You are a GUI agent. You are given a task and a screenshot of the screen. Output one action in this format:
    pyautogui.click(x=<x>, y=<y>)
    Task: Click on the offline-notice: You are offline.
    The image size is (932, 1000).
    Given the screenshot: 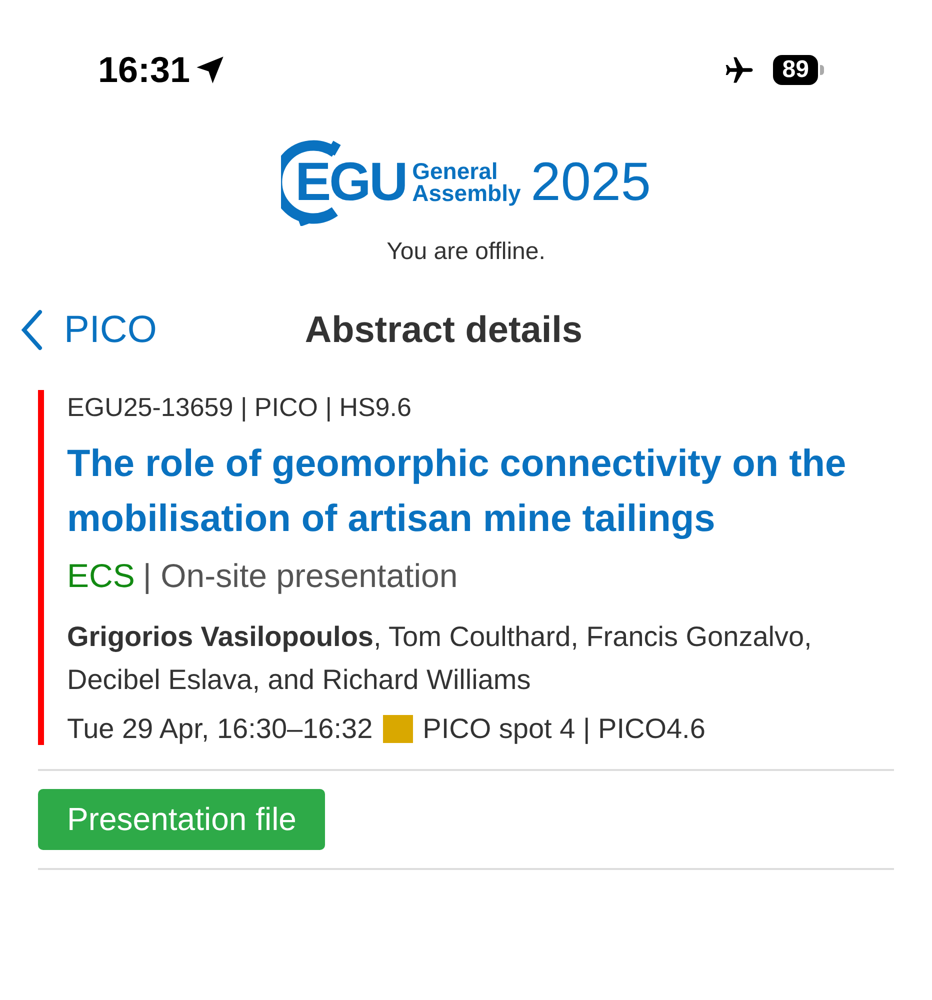 What is the action you would take?
    pyautogui.click(x=466, y=252)
    